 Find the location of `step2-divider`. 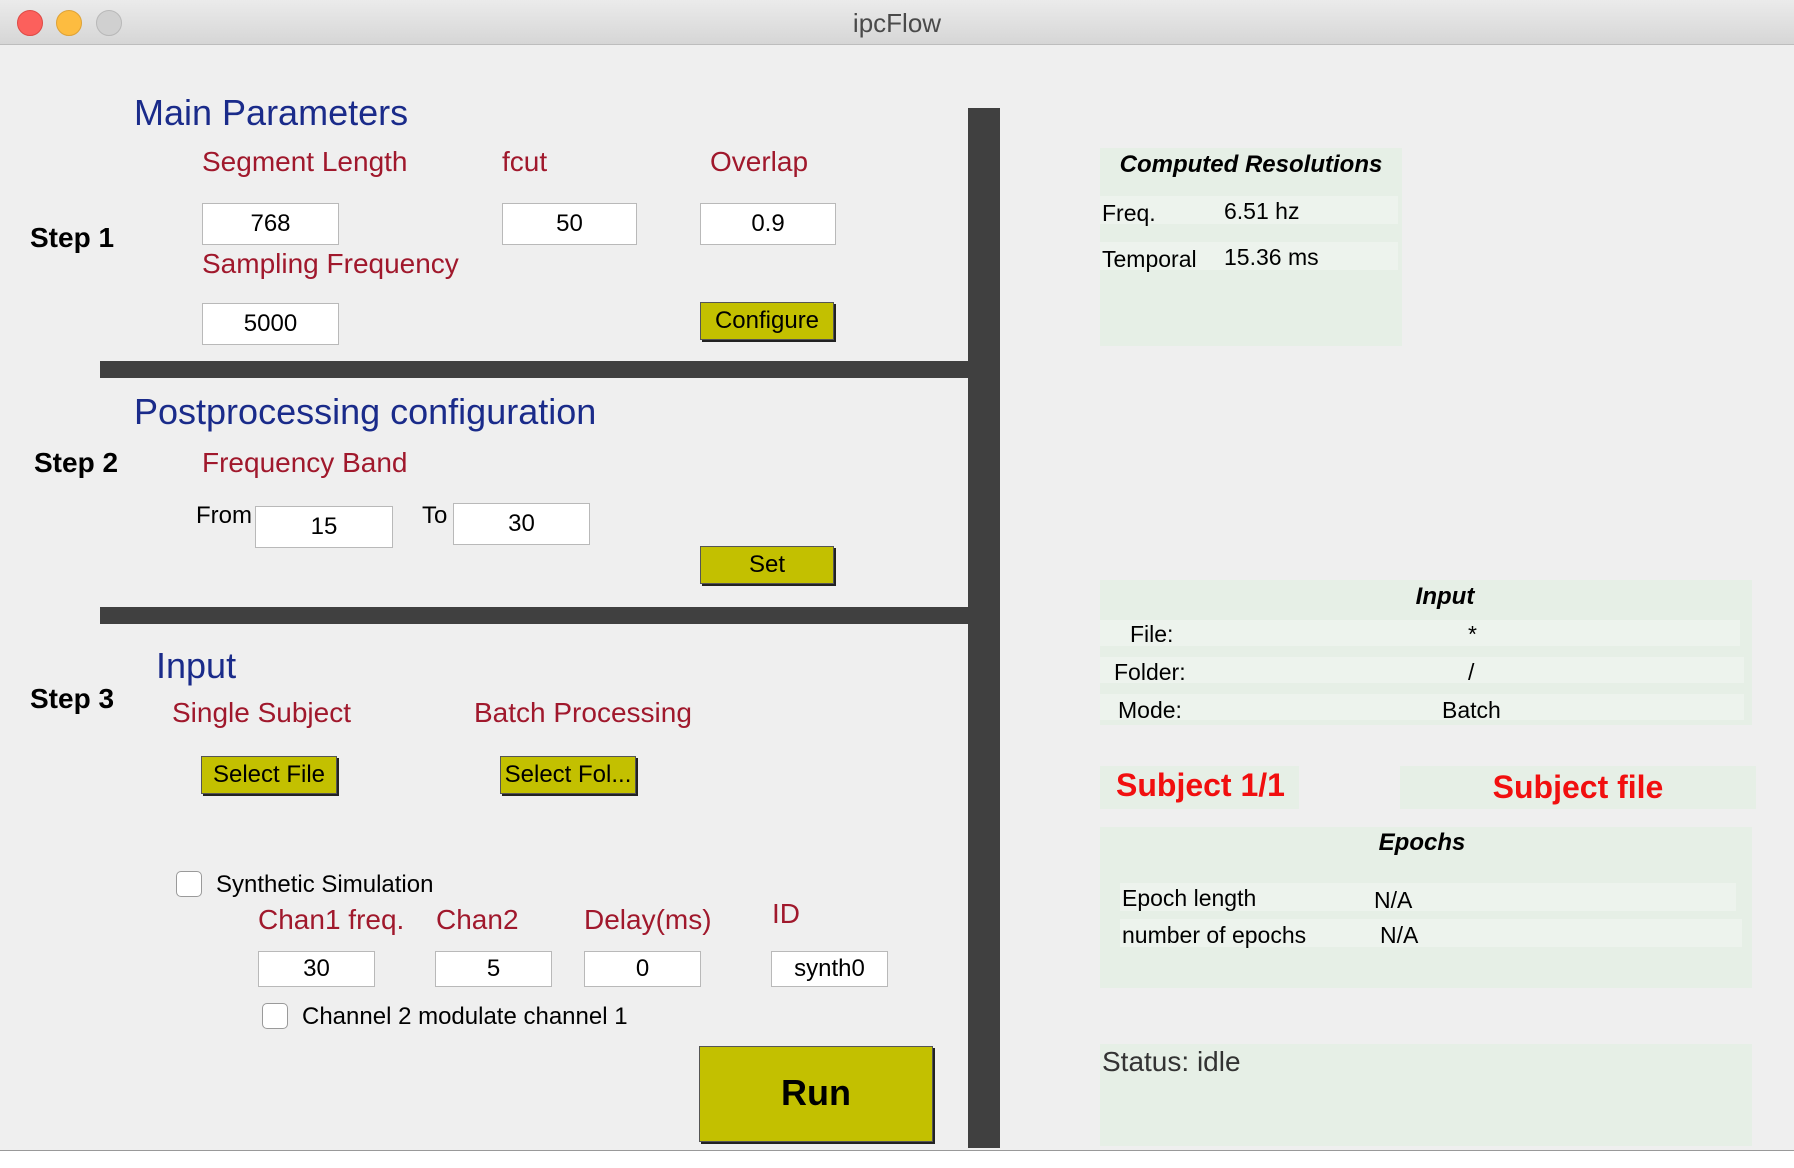

step2-divider is located at coordinates (535, 615).